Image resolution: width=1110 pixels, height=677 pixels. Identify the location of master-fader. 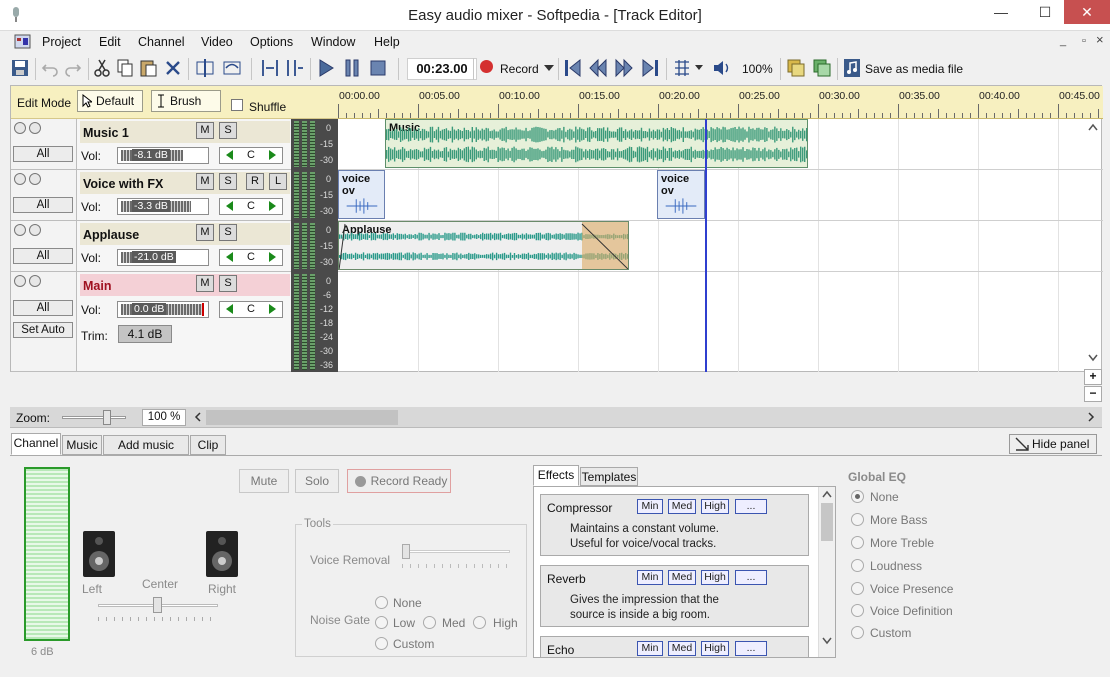
(47, 554).